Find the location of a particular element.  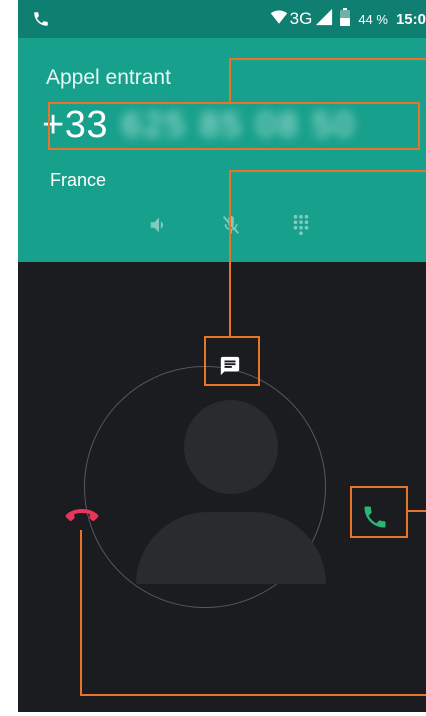

decline-button is located at coordinates (82, 517).